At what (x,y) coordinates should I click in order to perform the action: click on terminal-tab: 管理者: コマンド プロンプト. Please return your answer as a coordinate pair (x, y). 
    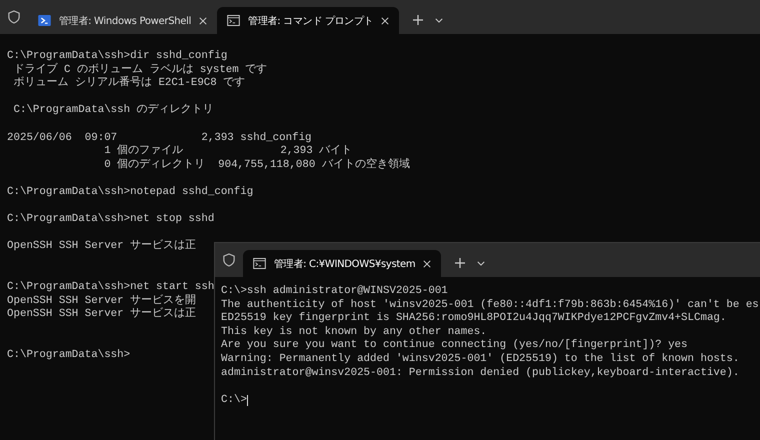
    Looking at the image, I should click on (308, 20).